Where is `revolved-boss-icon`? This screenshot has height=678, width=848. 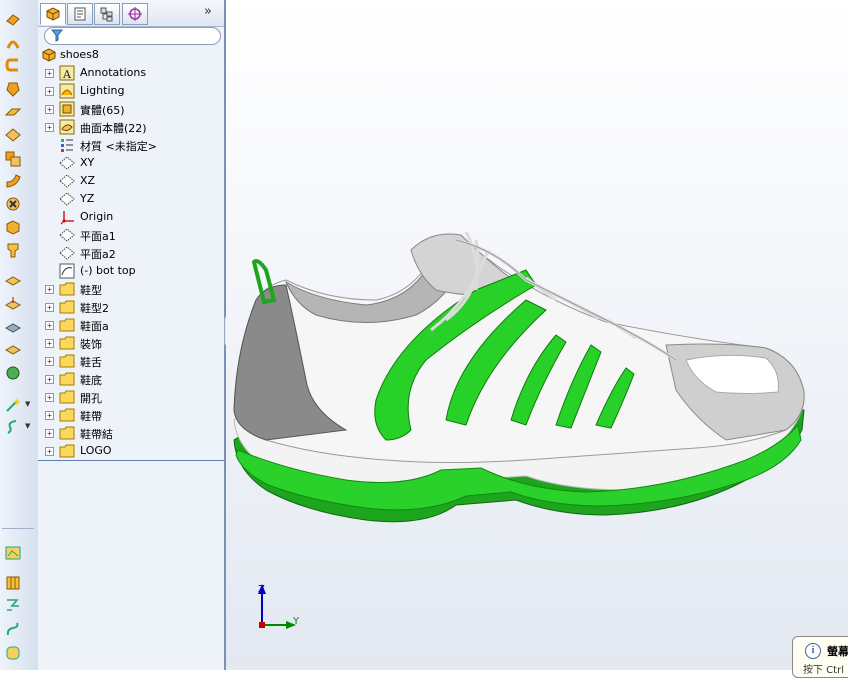 revolved-boss-icon is located at coordinates (13, 43).